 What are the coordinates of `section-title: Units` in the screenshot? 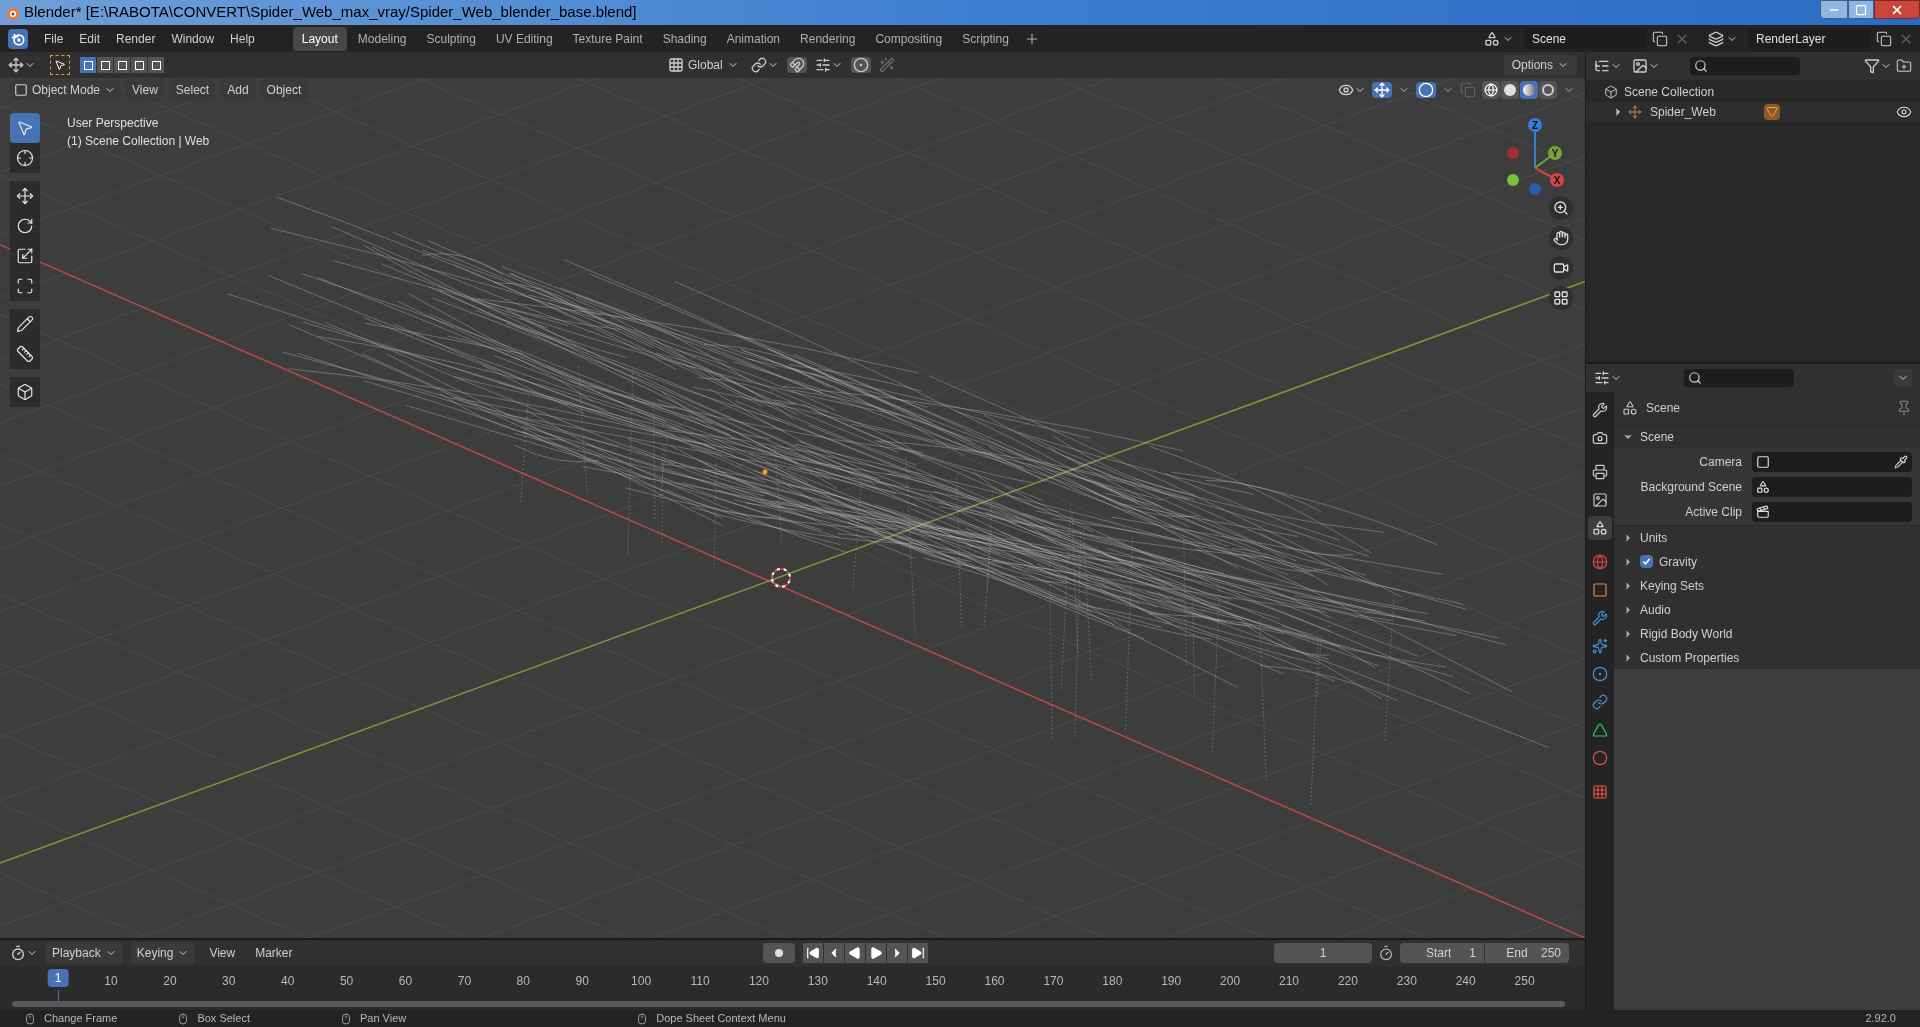 It's located at (1654, 537).